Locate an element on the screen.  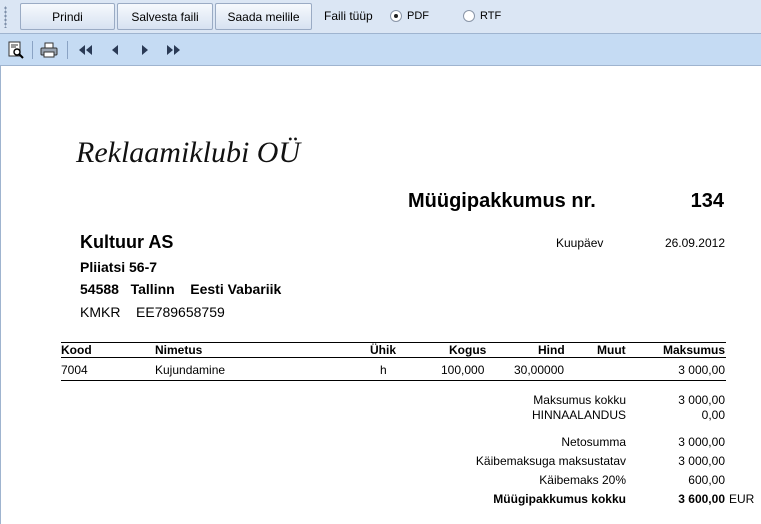
company-name: Reklaamiklubi OÜ is located at coordinates (188, 152).